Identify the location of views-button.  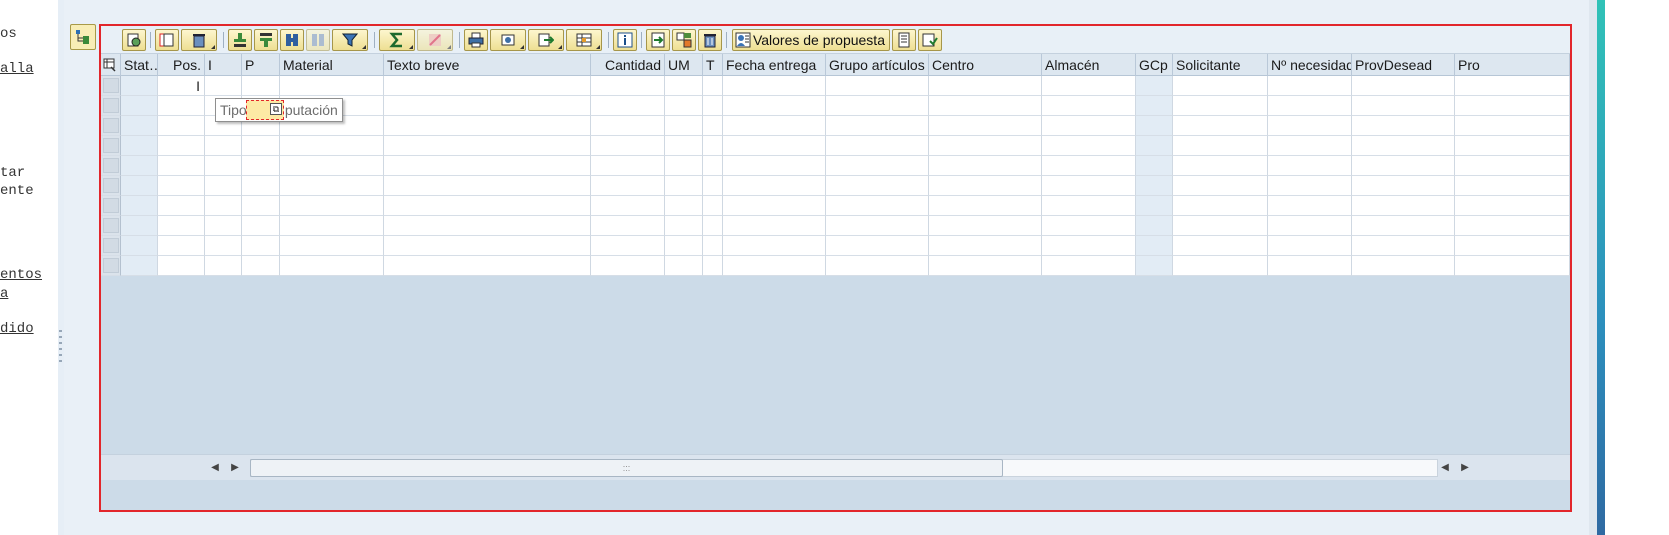
(508, 40).